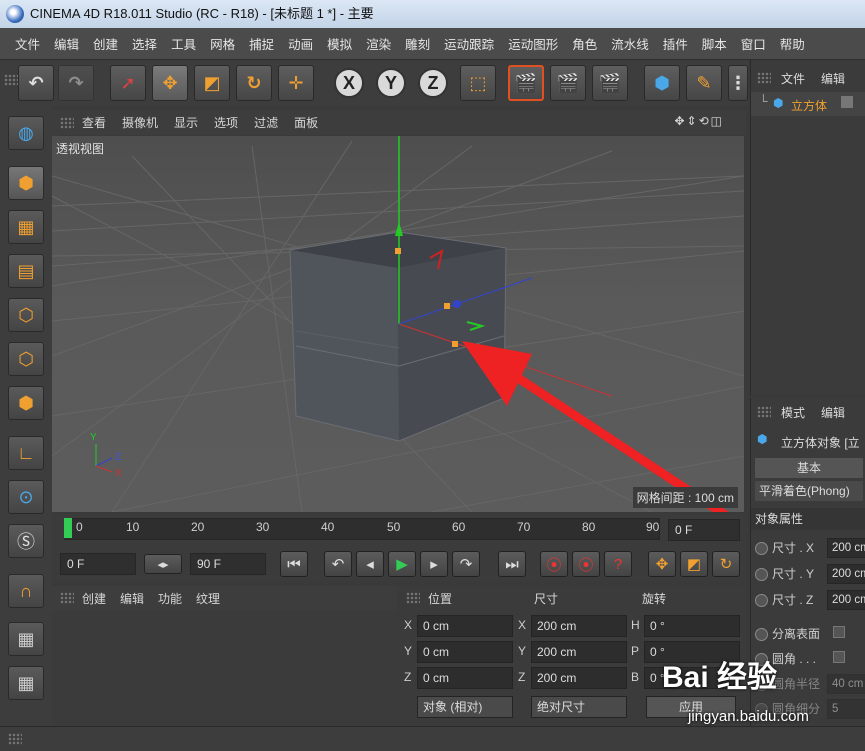 The image size is (865, 751). I want to click on model-mode-button: ⬢, so click(26, 183).